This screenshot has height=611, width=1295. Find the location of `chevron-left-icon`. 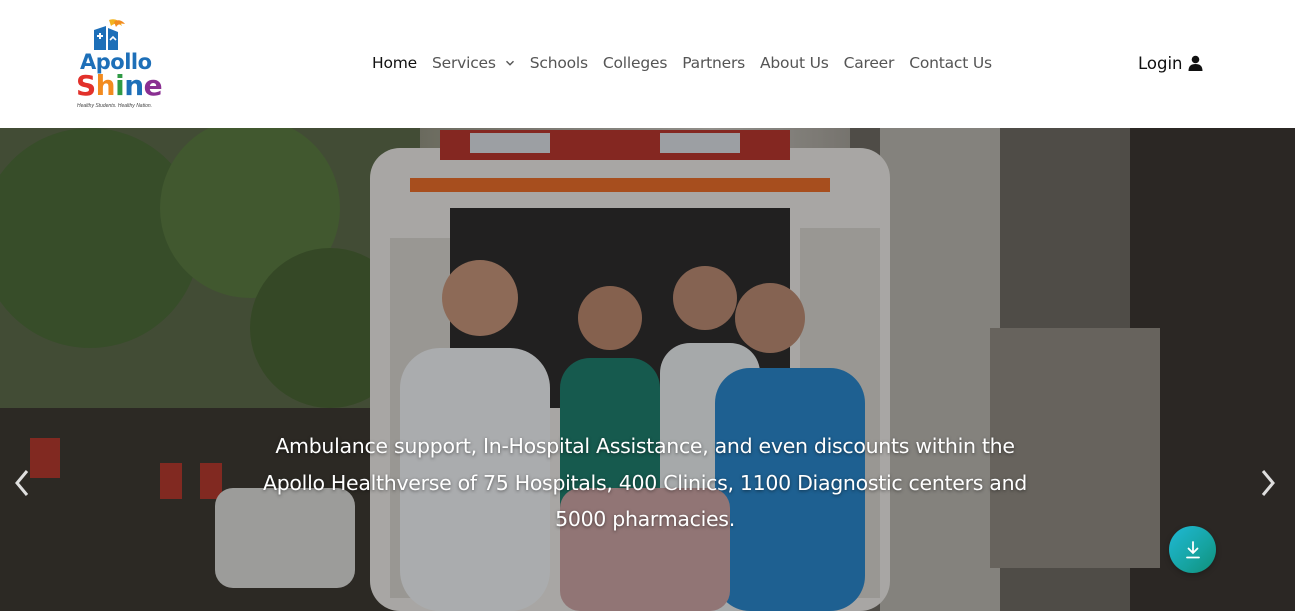

chevron-left-icon is located at coordinates (22, 483).